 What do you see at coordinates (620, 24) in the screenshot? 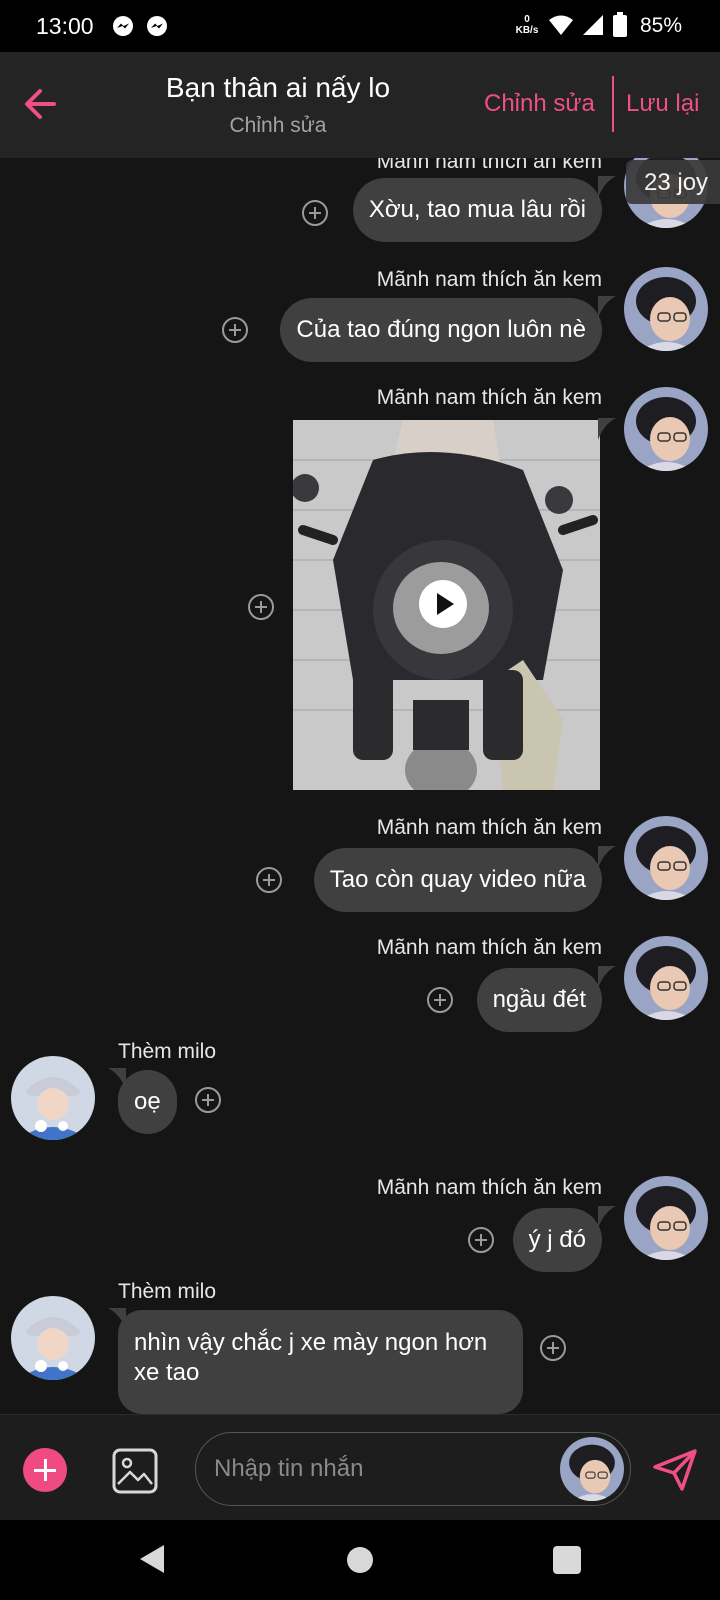
I see `battery-icon` at bounding box center [620, 24].